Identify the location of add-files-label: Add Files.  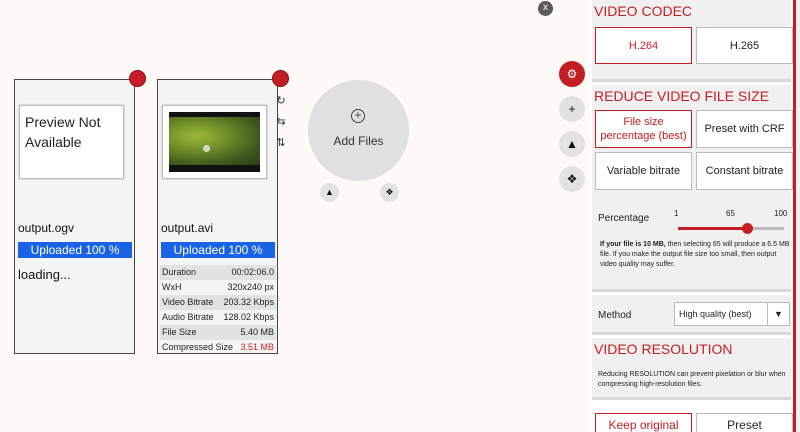
(358, 141).